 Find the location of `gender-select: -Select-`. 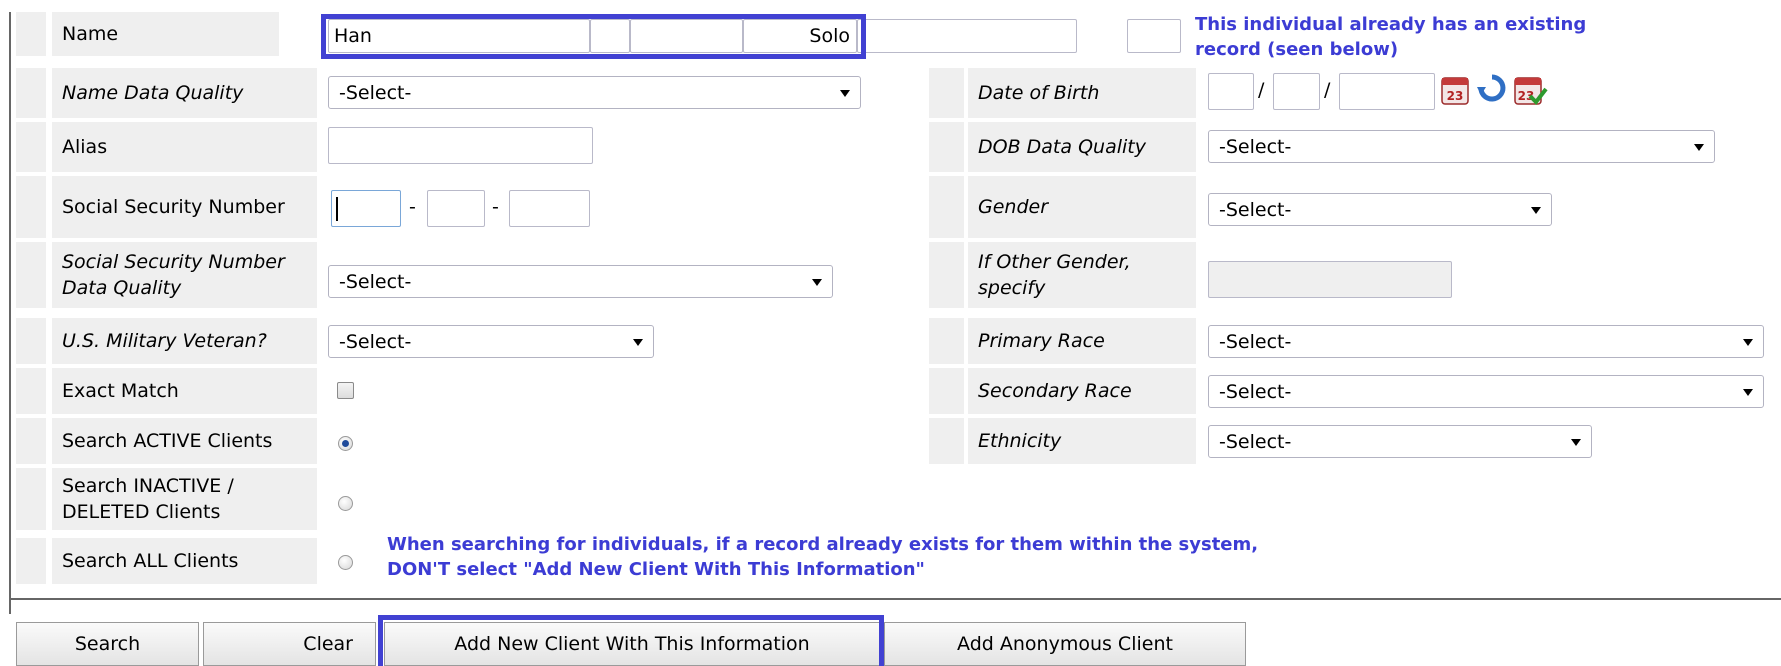

gender-select: -Select- is located at coordinates (1380, 209).